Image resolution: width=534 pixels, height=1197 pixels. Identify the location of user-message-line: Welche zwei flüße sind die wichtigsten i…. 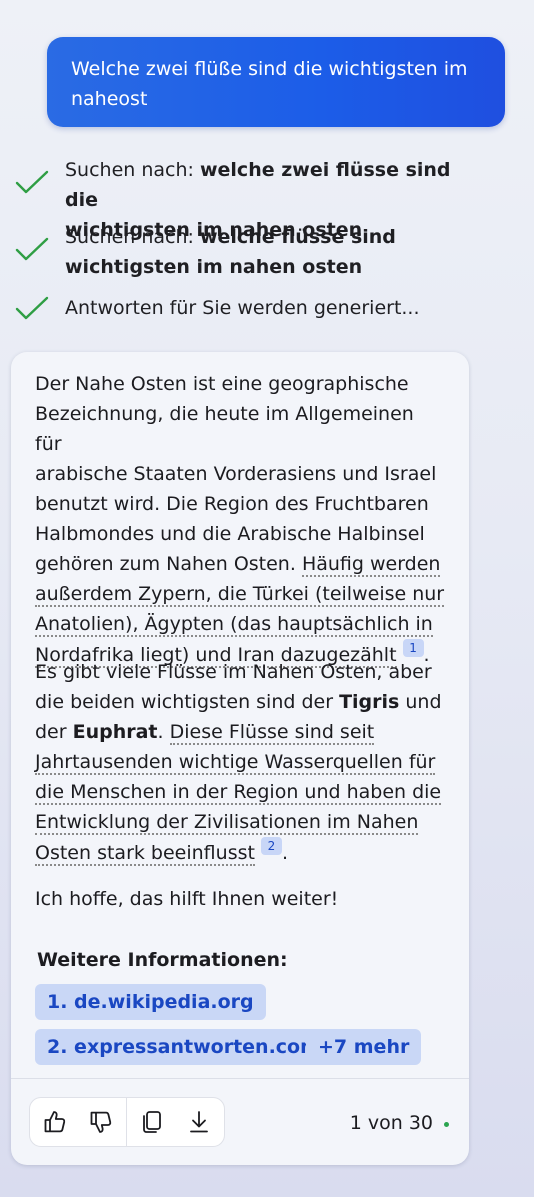
(269, 69).